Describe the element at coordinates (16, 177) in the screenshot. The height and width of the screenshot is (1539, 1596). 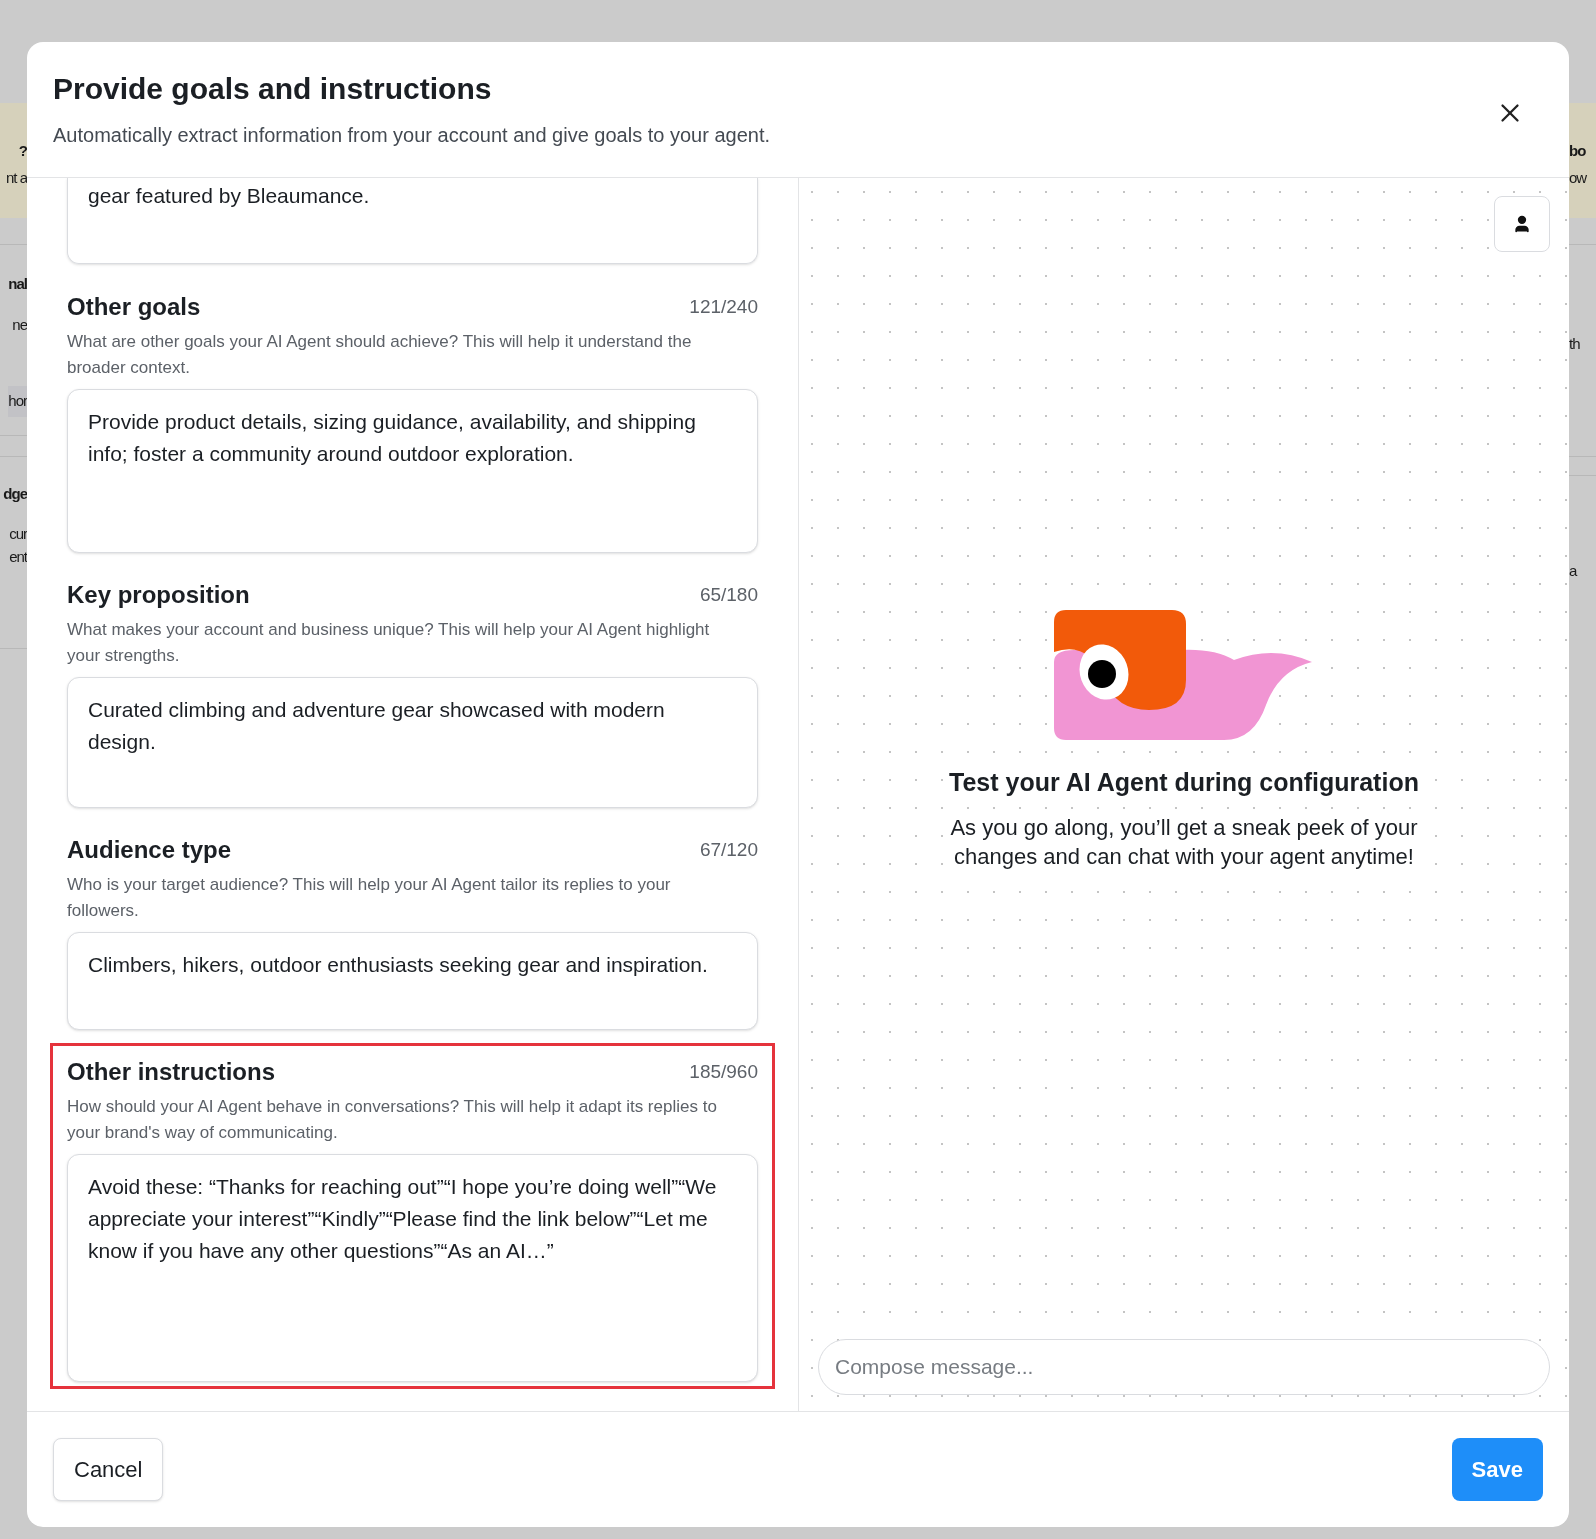
I see `background-text: nt a` at that location.